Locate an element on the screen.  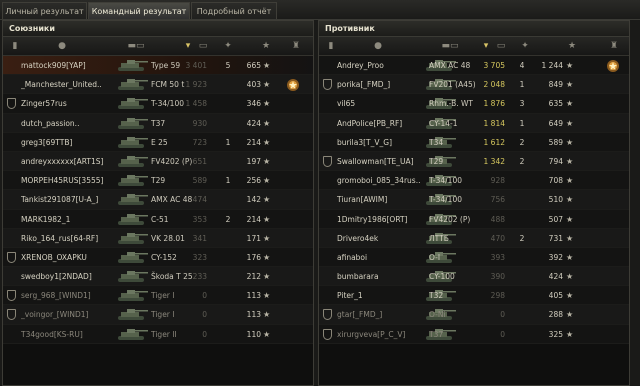
kills-value: 2 is located at coordinates (522, 142).